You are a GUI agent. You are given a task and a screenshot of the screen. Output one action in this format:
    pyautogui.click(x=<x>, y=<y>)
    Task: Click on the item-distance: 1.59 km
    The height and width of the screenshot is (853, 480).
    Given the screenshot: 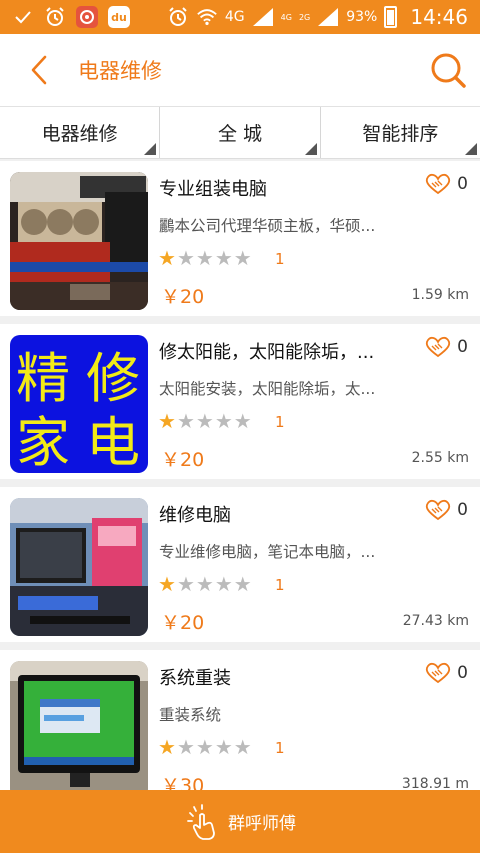 What is the action you would take?
    pyautogui.click(x=440, y=295)
    